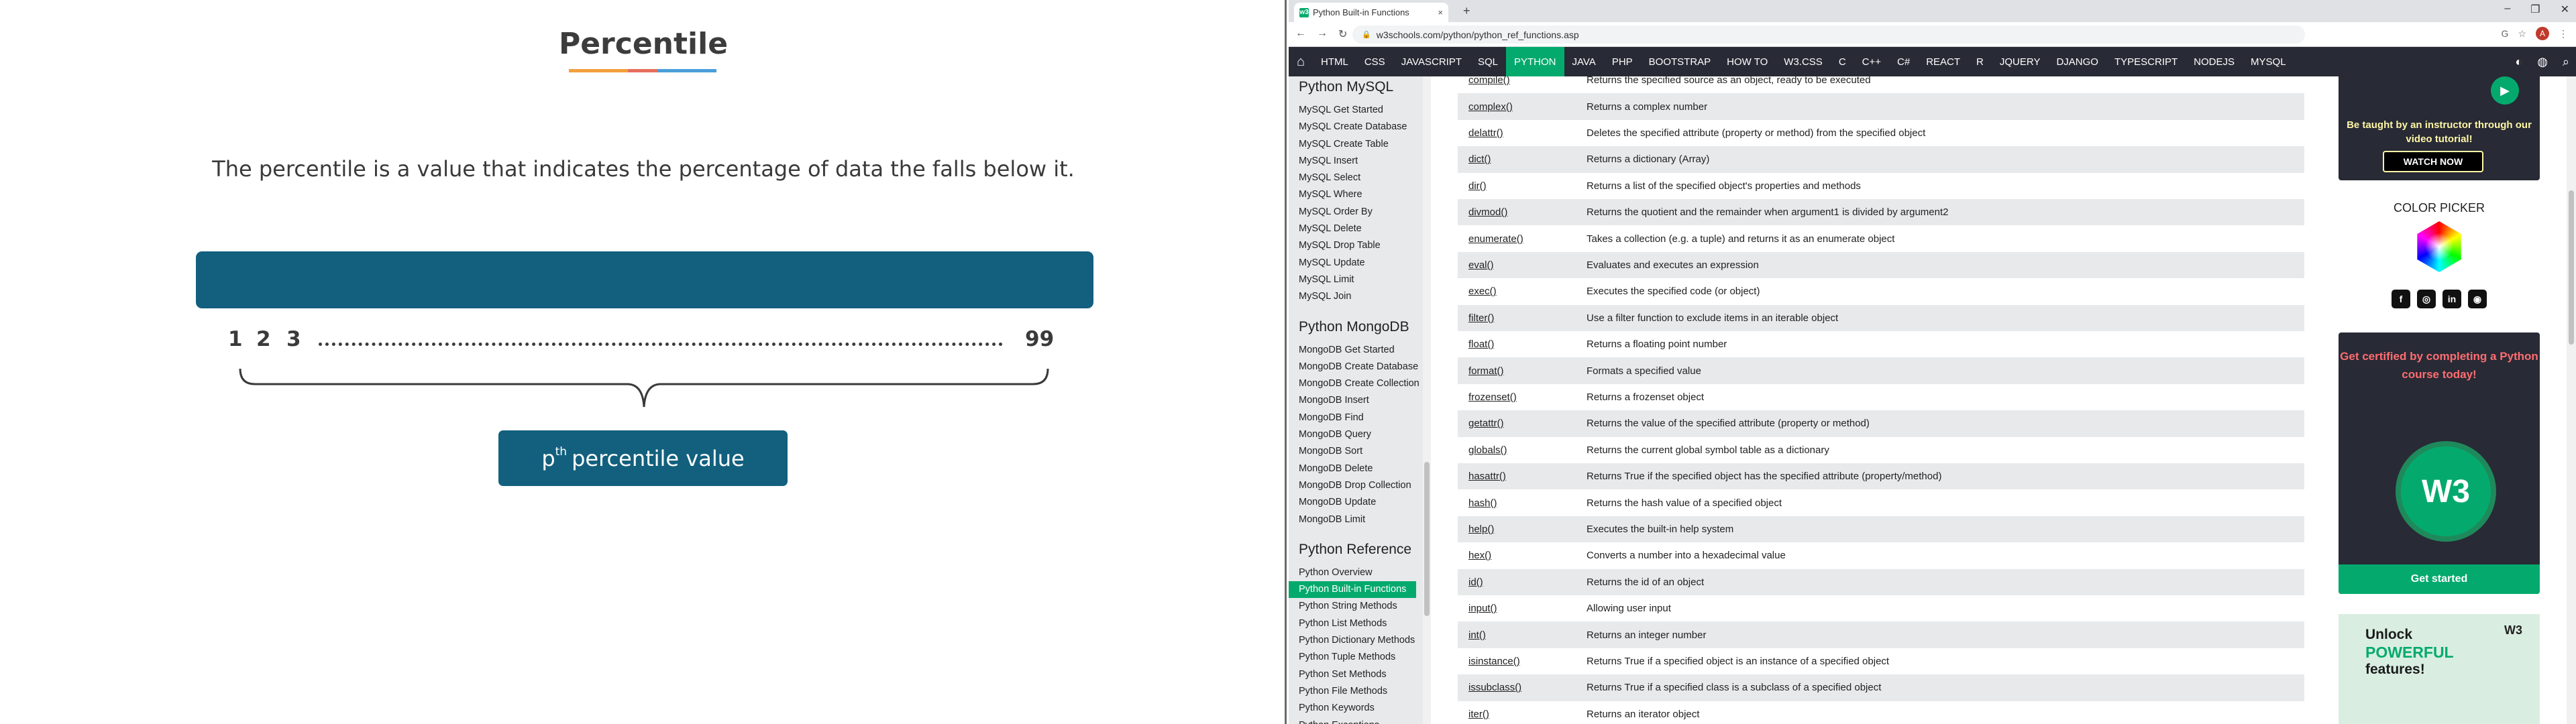 The width and height of the screenshot is (2576, 724). I want to click on nav-item-sql: SQL, so click(1488, 61).